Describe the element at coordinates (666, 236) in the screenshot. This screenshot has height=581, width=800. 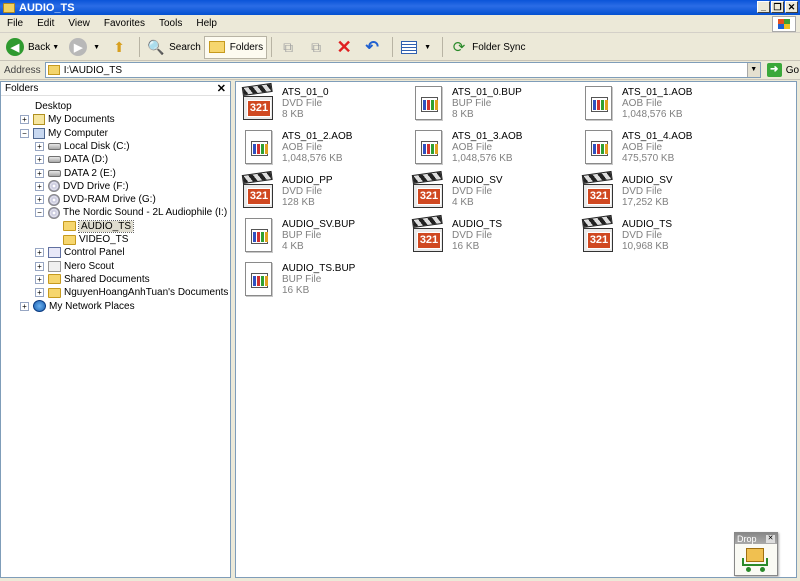
I see `file-item: 321 AUDIO_TS DVD File 10,968 KB` at that location.